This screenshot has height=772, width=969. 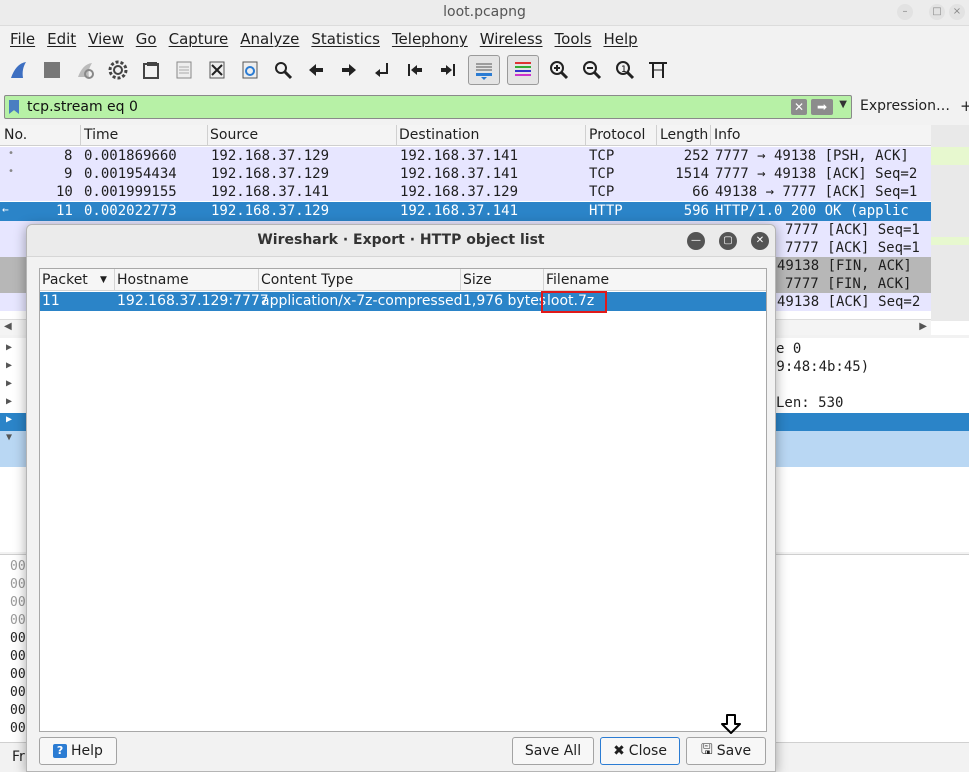 I want to click on filter-text: tcp.stream eq 0, so click(x=82, y=107).